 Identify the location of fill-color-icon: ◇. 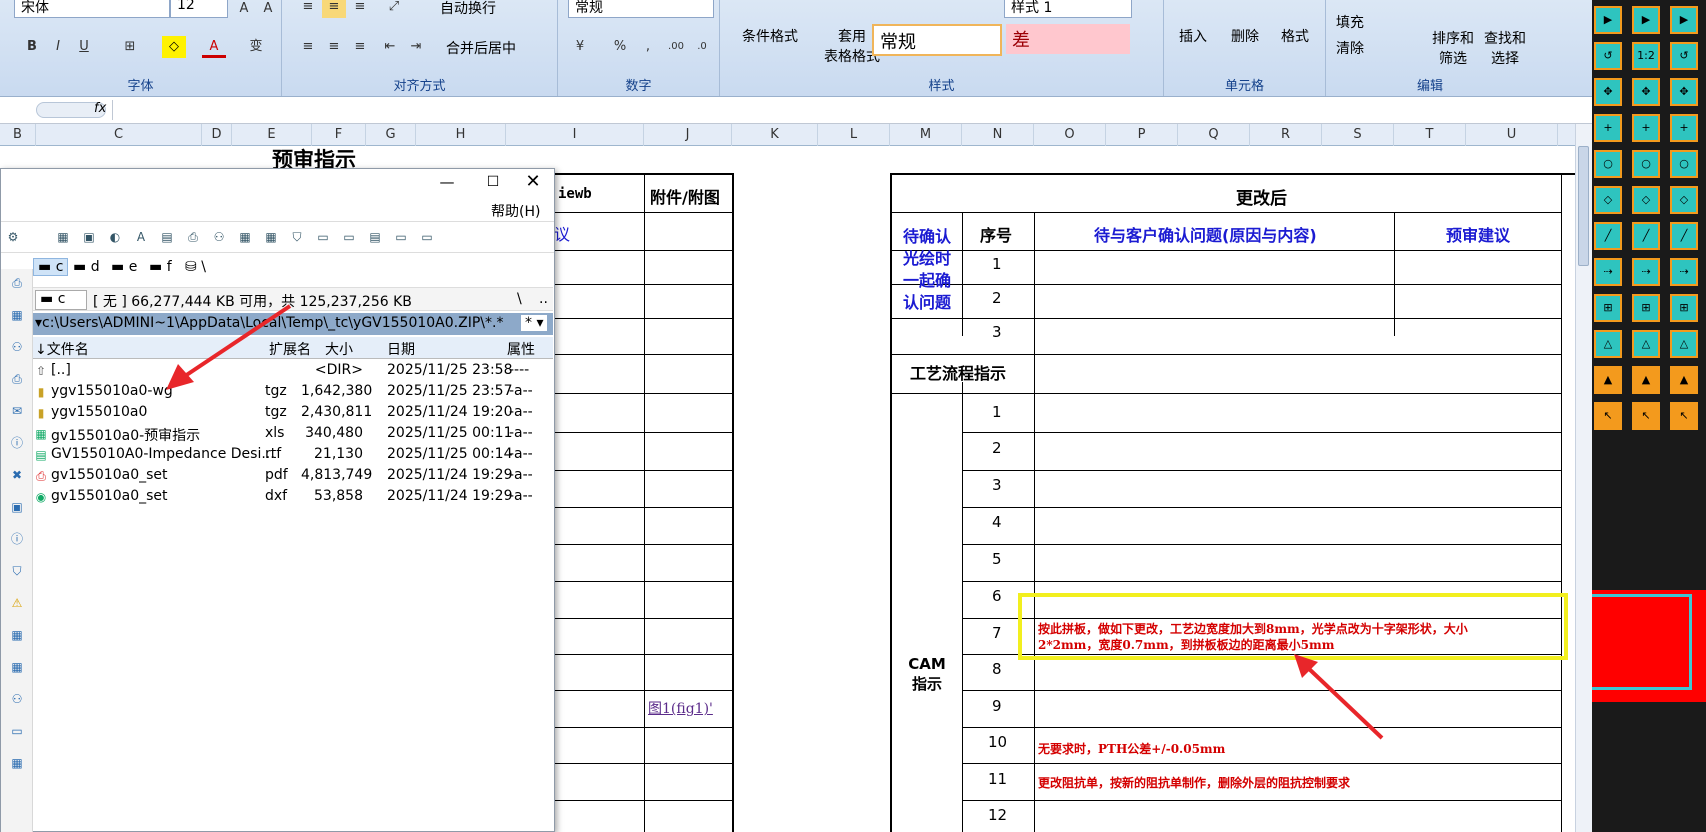
(174, 47).